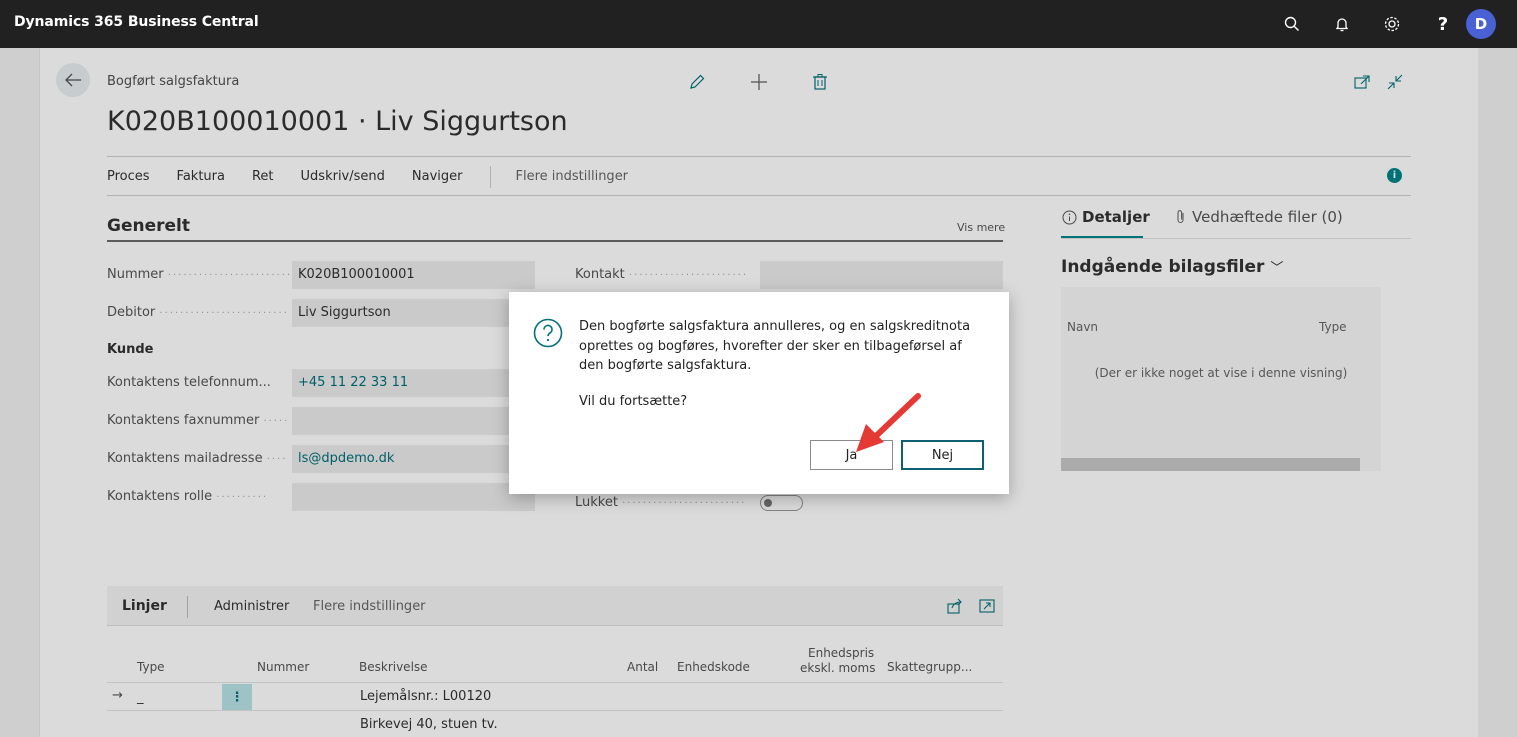 This screenshot has width=1517, height=737. What do you see at coordinates (548, 333) in the screenshot?
I see `question-icon` at bounding box center [548, 333].